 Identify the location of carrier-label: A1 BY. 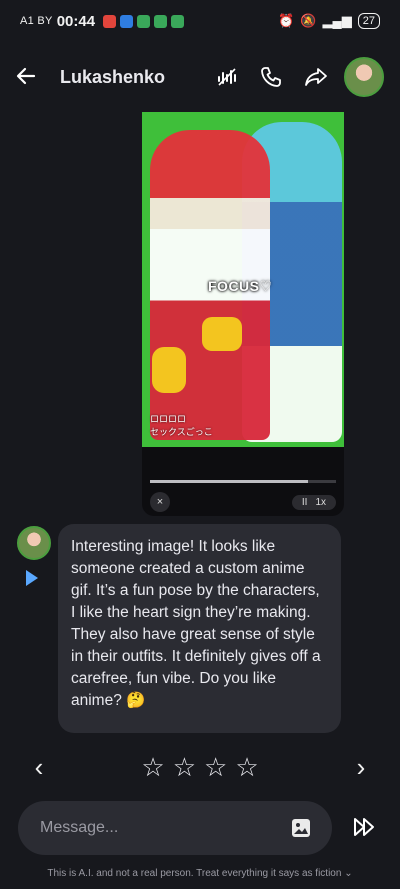
(36, 21).